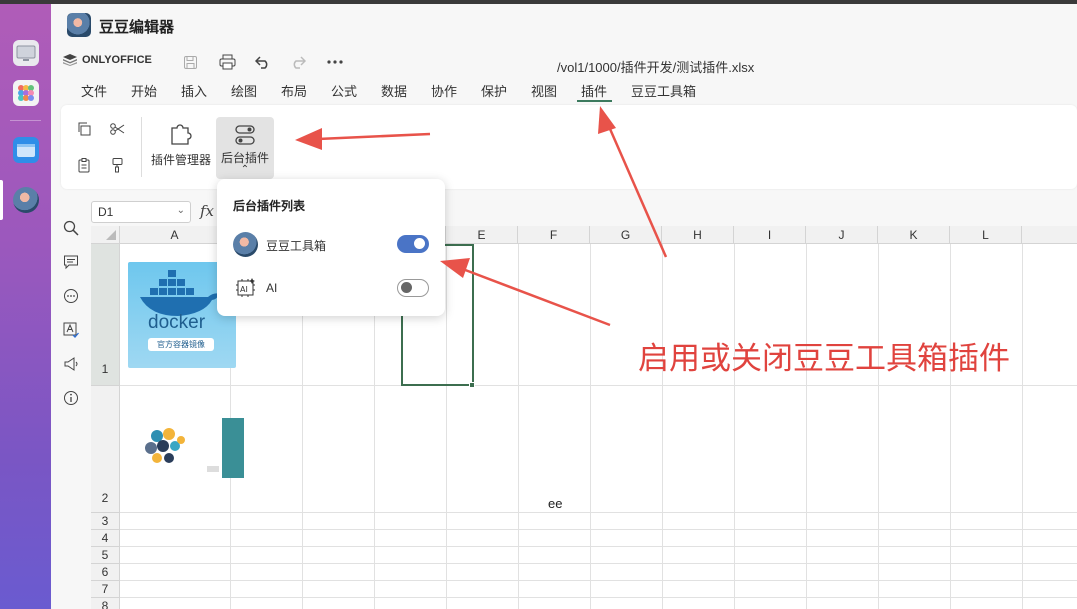 The width and height of the screenshot is (1077, 609). Describe the element at coordinates (70, 60) in the screenshot. I see `onlyoffice-layers-icon` at that location.